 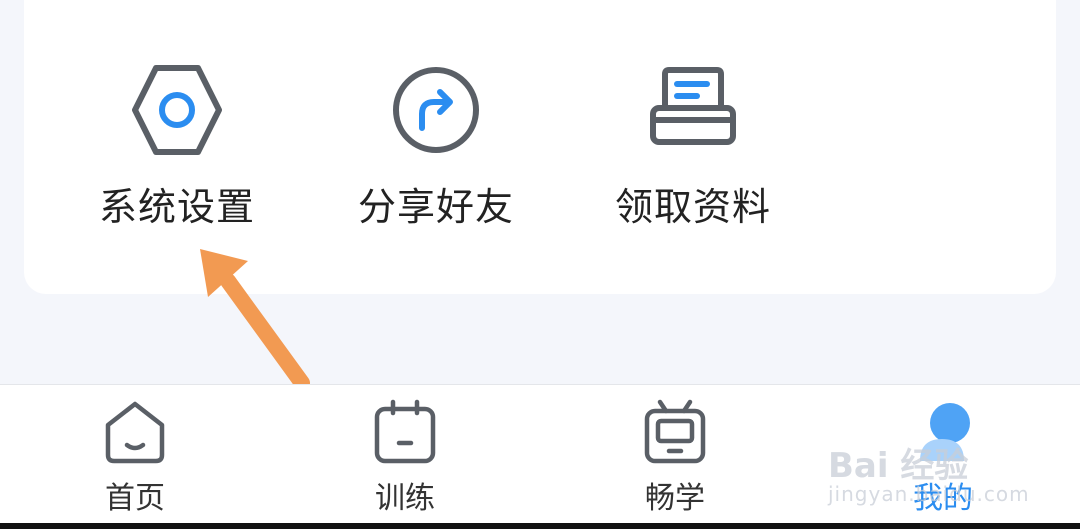 I want to click on screen-bottom-edge, so click(x=540, y=526).